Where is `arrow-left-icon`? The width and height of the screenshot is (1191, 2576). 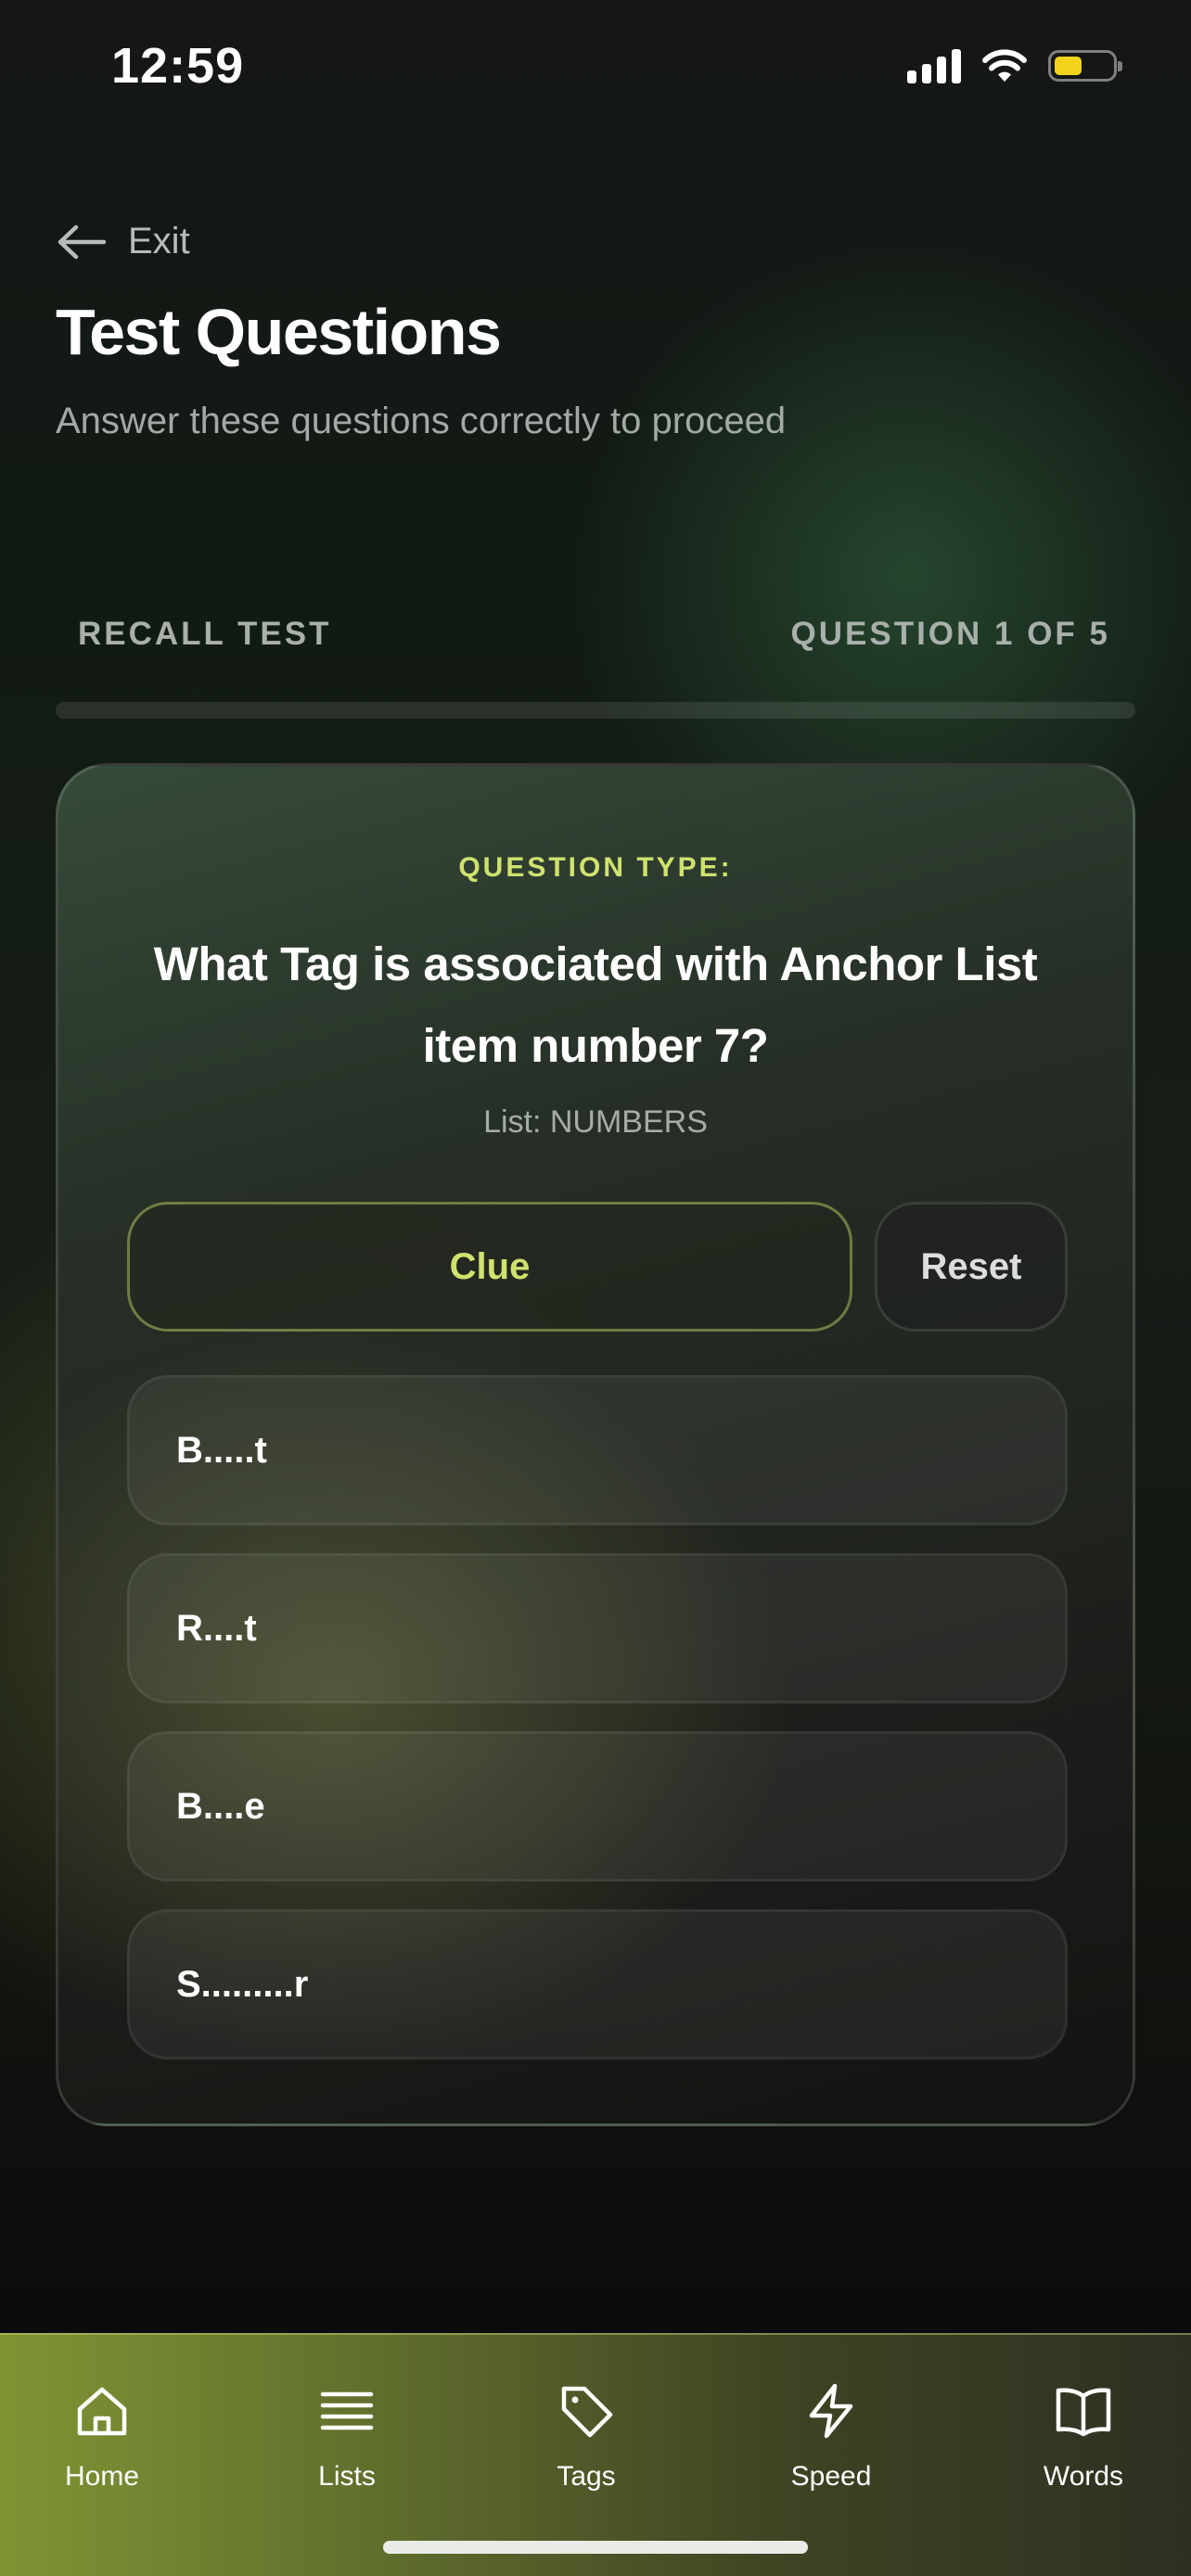 arrow-left-icon is located at coordinates (82, 241).